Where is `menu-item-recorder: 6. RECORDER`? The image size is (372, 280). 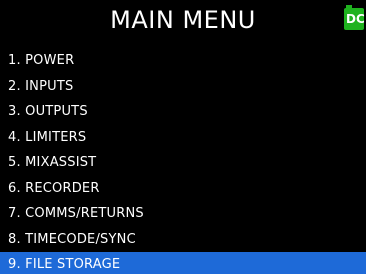 menu-item-recorder: 6. RECORDER is located at coordinates (183, 189).